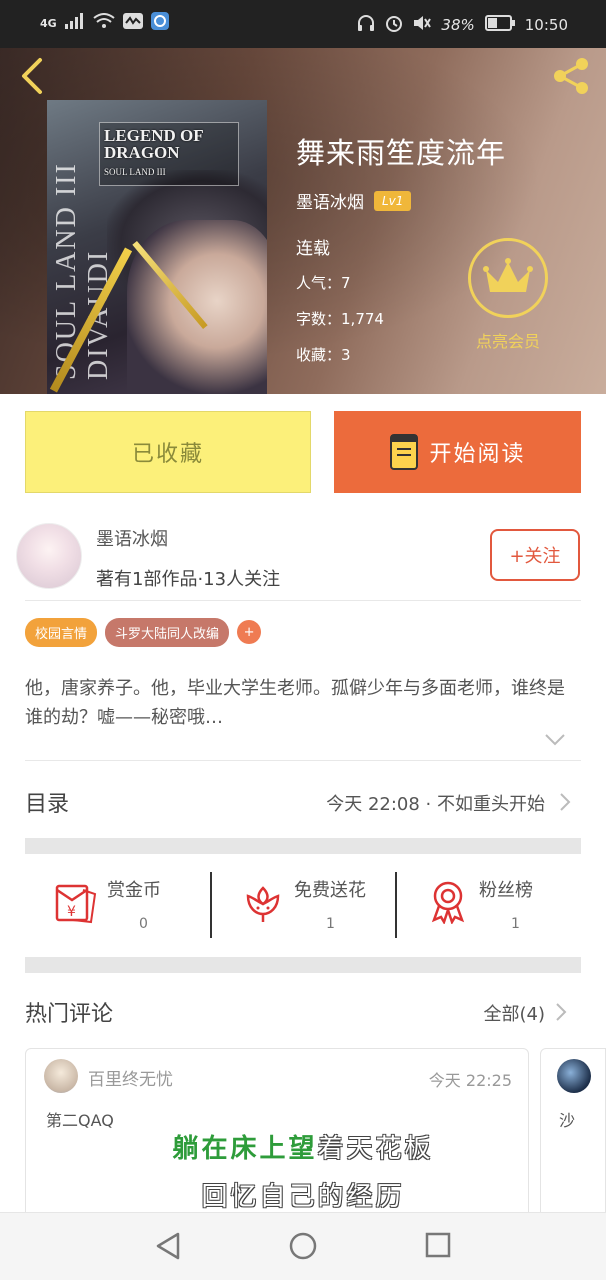  I want to click on vip-button: 点亮会员, so click(508, 295).